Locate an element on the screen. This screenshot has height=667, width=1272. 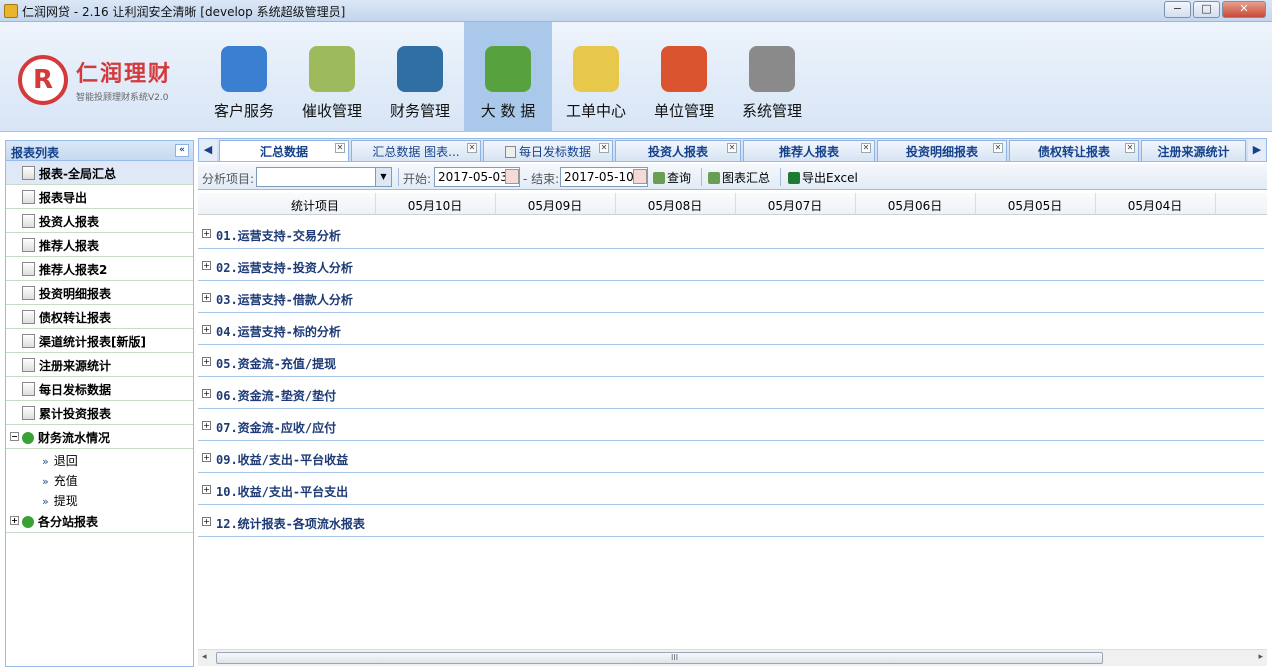
double-arrow-icon: » is located at coordinates (45, 481).